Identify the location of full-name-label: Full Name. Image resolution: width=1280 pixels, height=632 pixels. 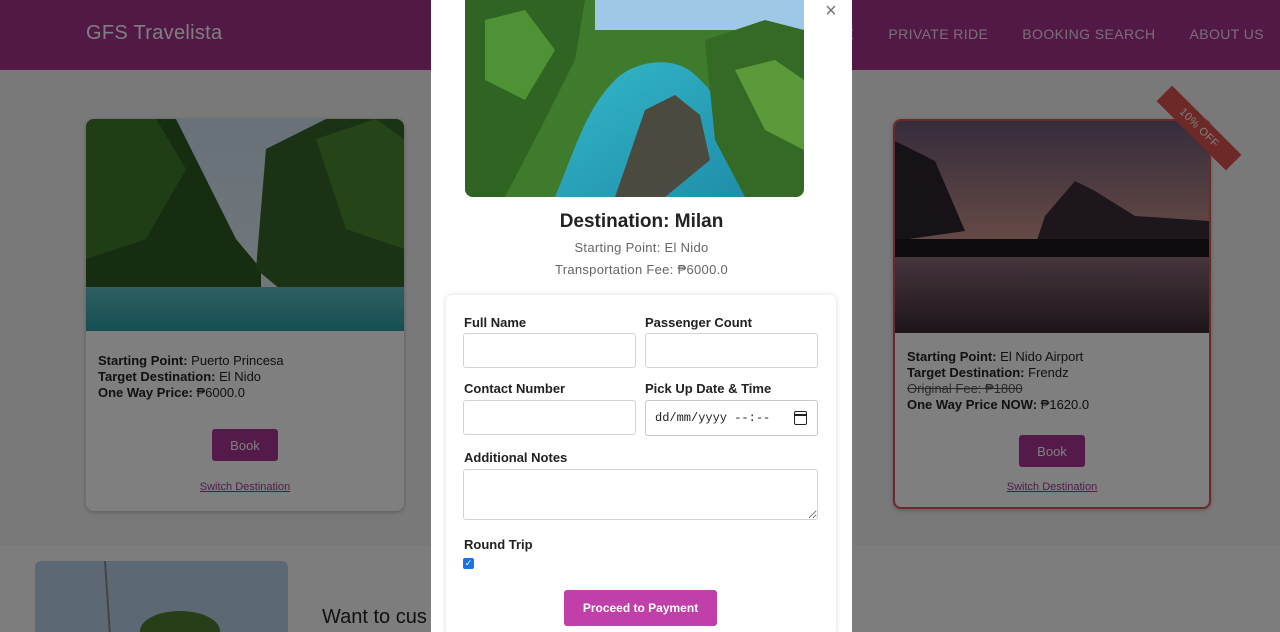
(495, 322).